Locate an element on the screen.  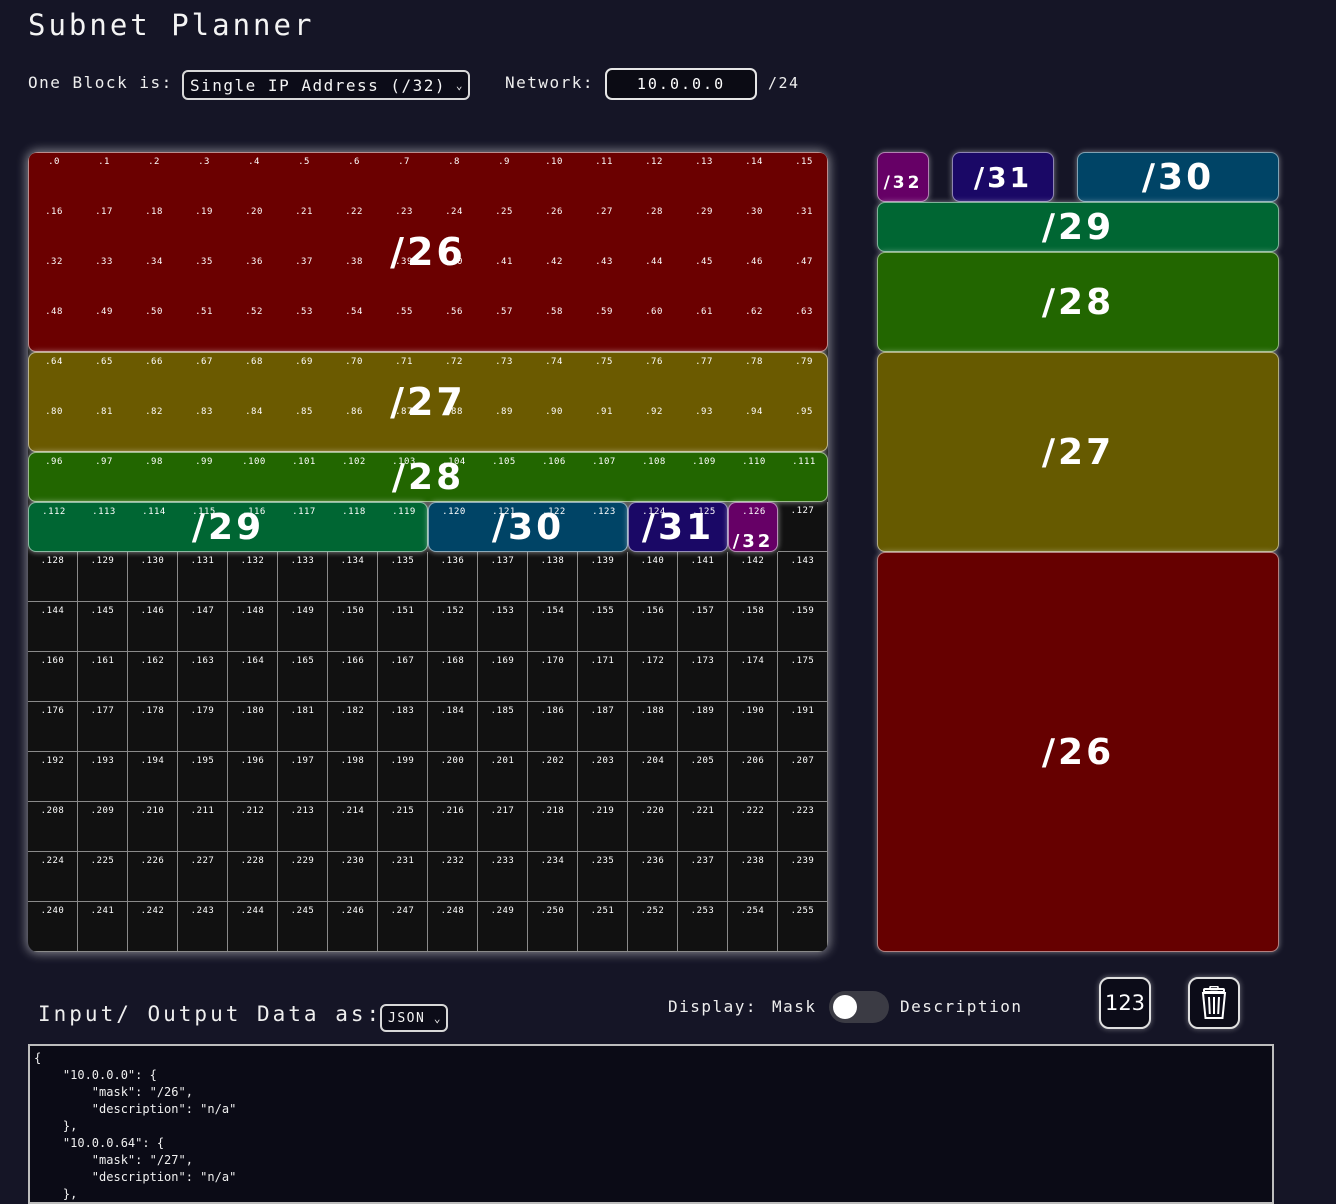
ip-cell: .146 is located at coordinates (153, 627).